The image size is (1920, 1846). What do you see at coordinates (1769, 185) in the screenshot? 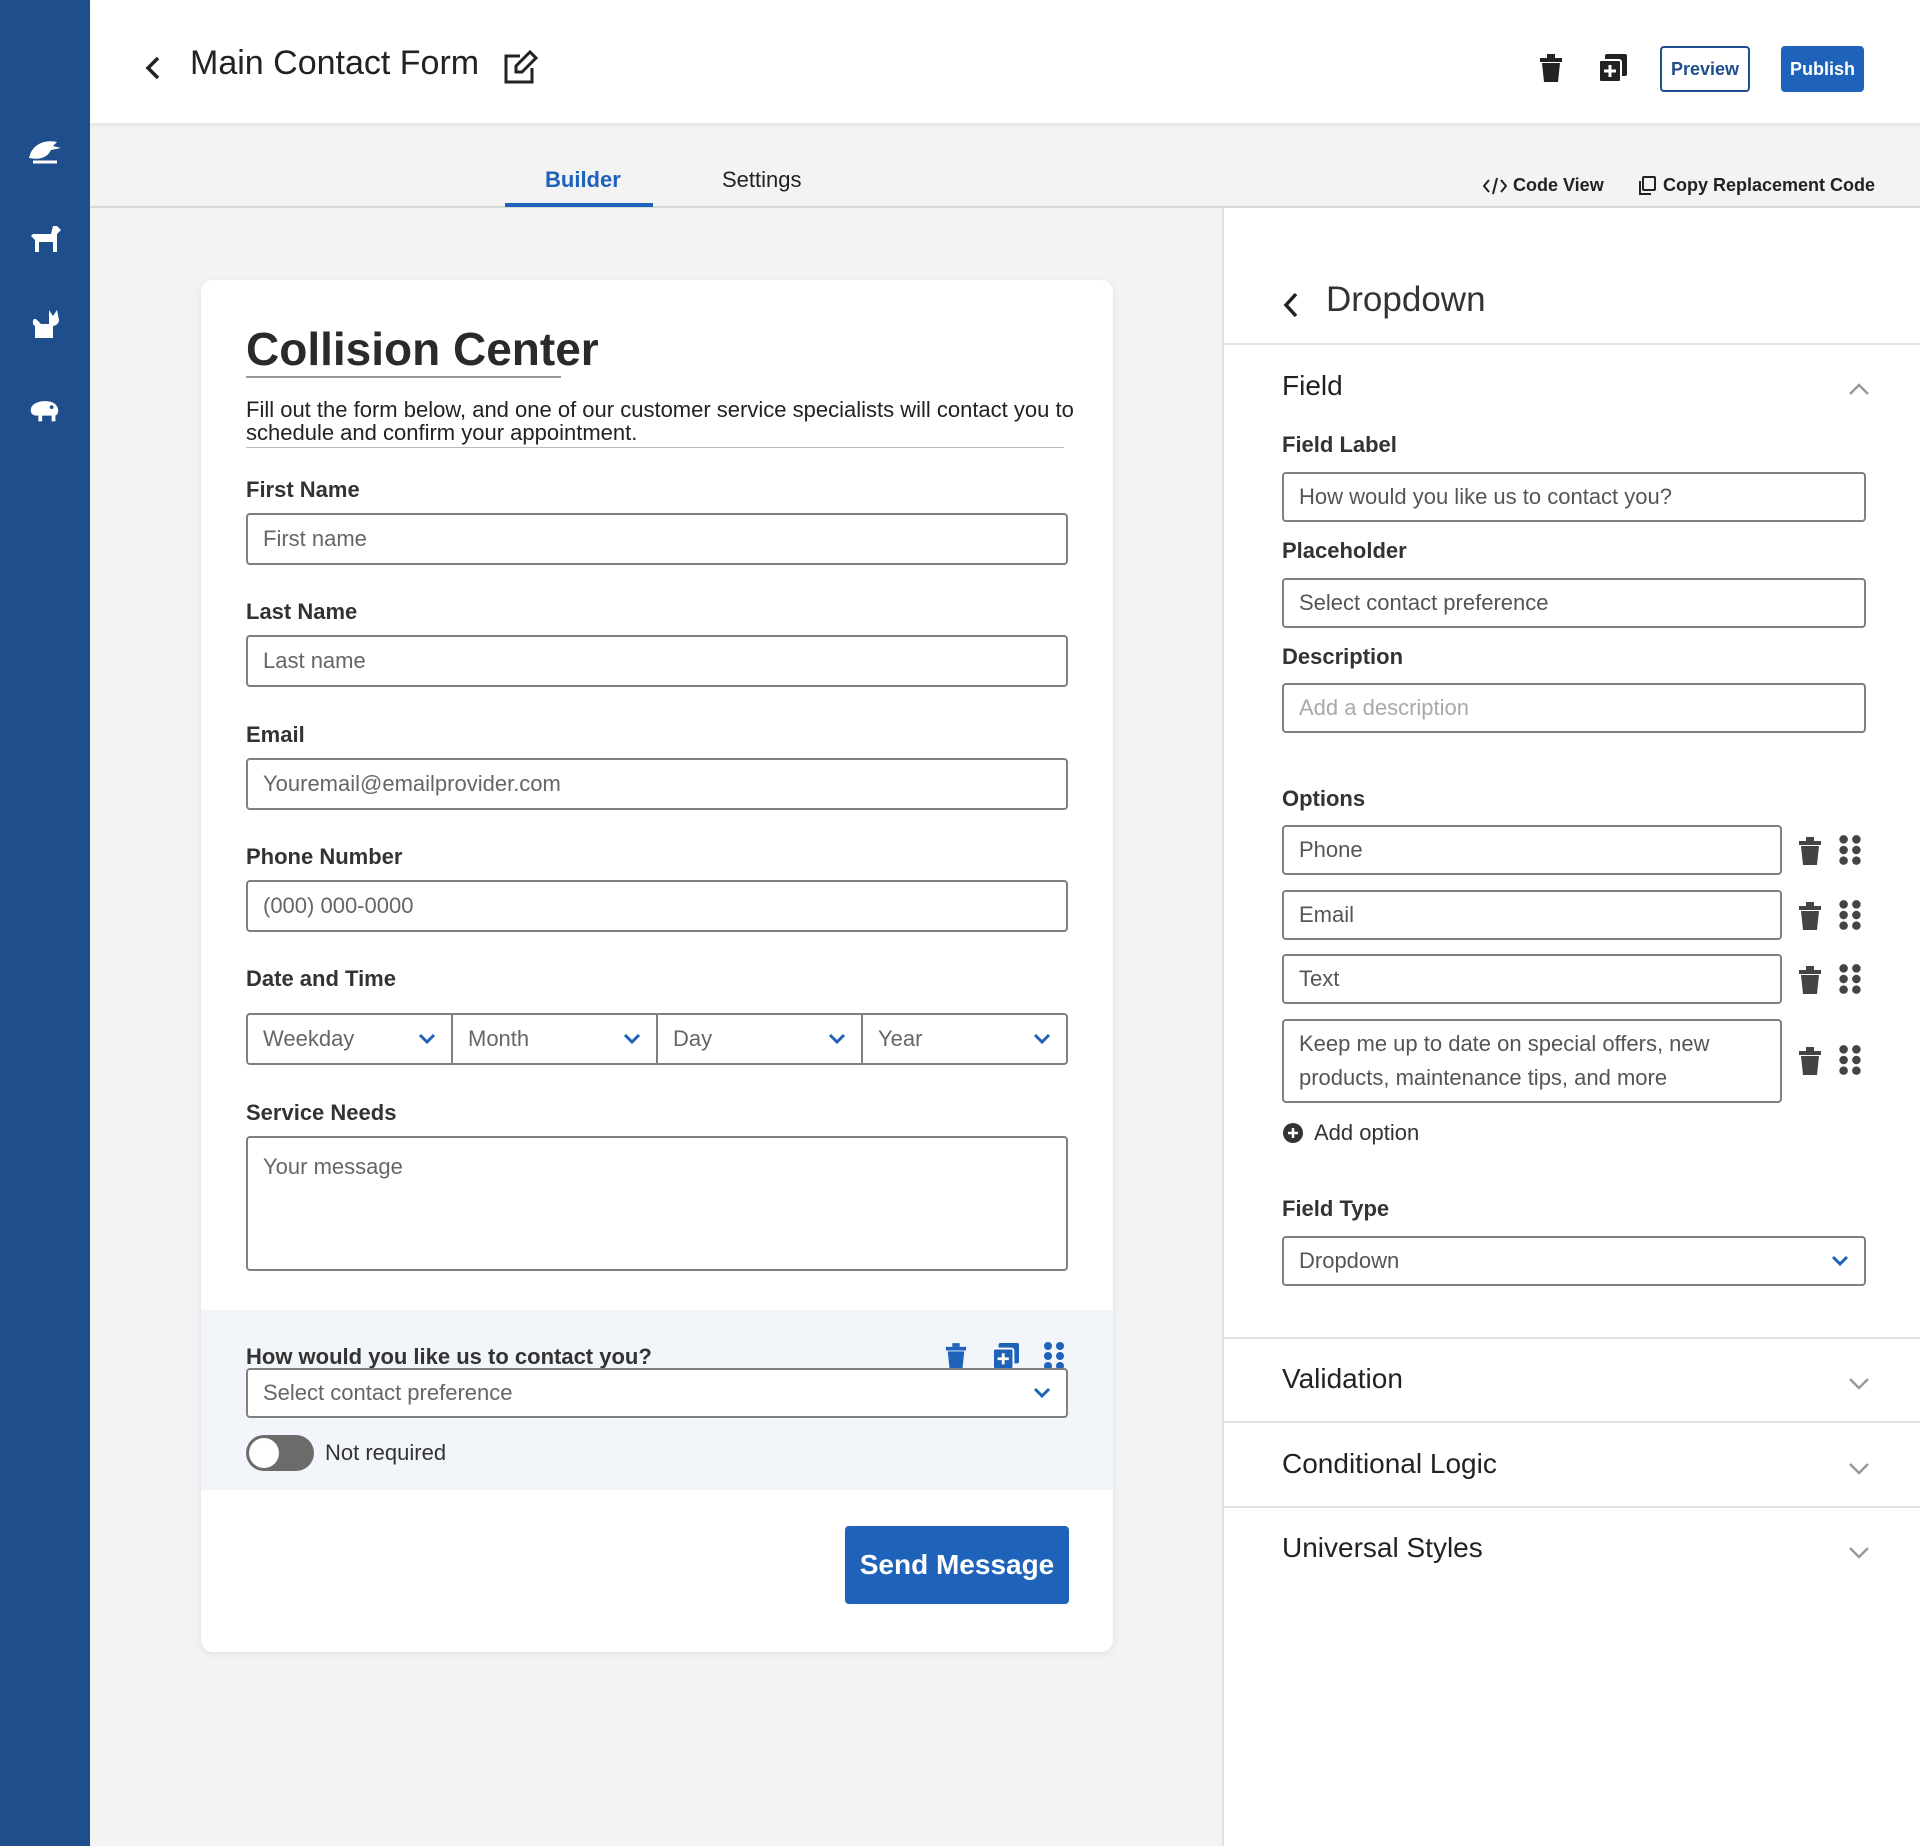
I see `copy-code-label: Copy Replacement Code` at bounding box center [1769, 185].